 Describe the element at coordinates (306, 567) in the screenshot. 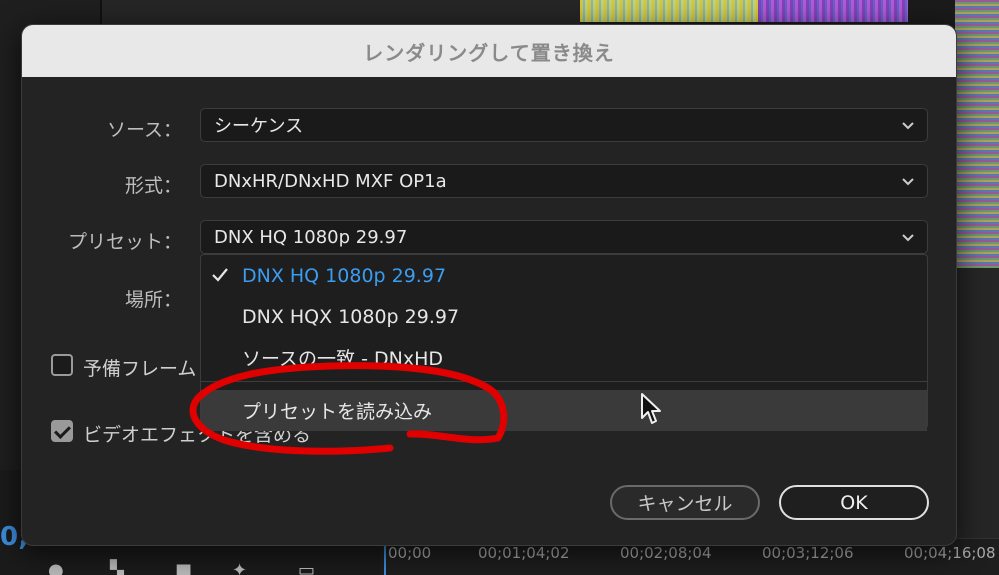

I see `captions-icon: ▭` at that location.